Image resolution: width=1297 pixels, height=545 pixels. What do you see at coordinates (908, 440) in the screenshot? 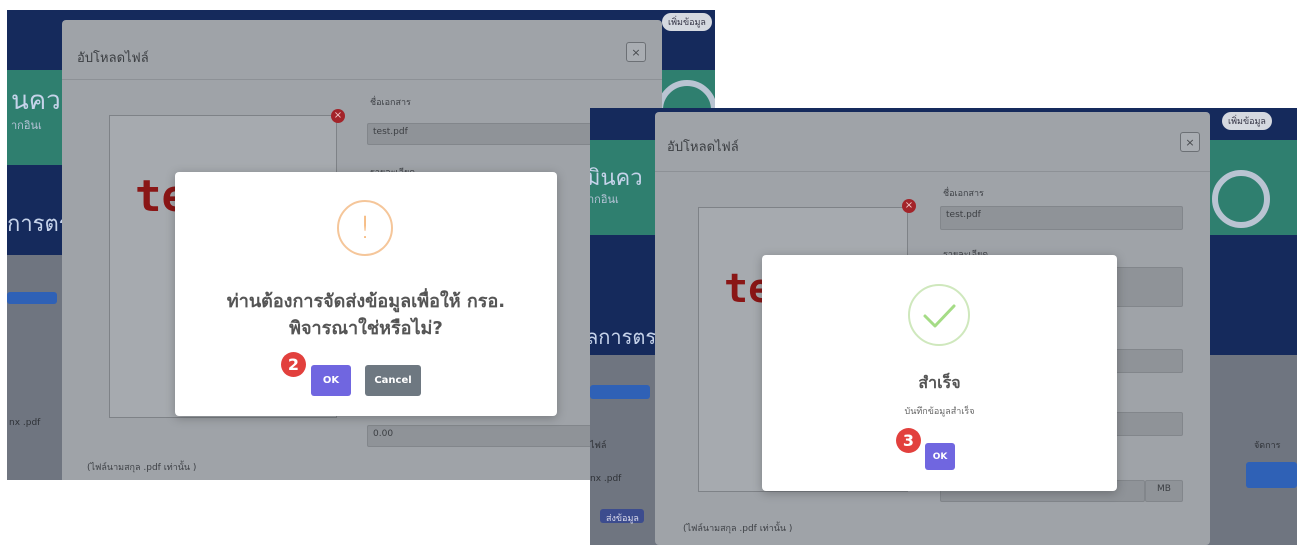
I see `step-badge: 3` at bounding box center [908, 440].